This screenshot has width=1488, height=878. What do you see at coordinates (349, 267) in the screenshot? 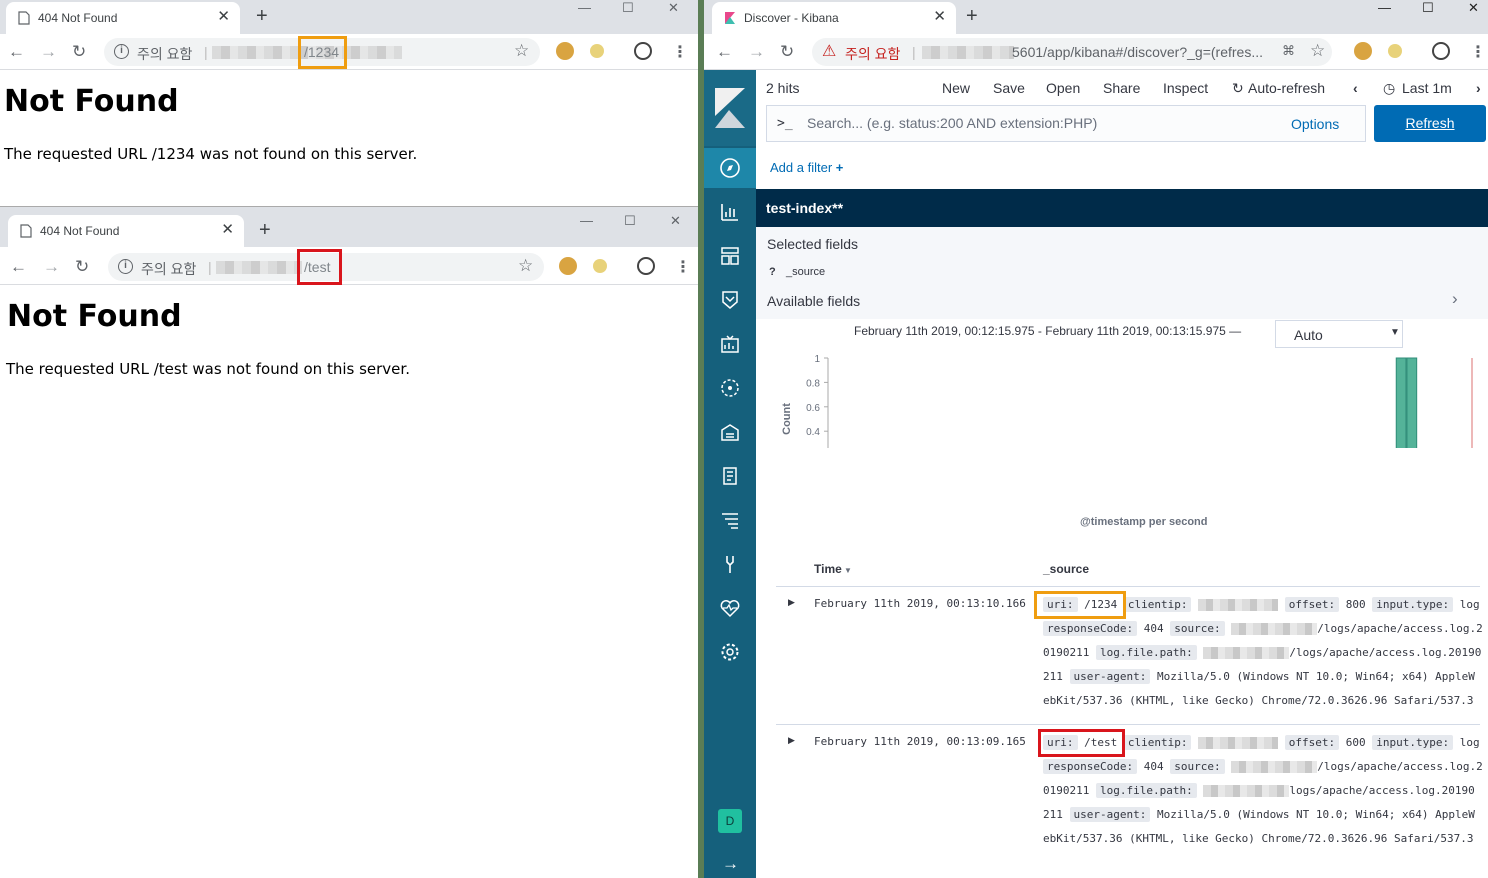
I see `toolbar: ← → ↻ i 주의 요함 | /test ☆ ⋮` at bounding box center [349, 267].